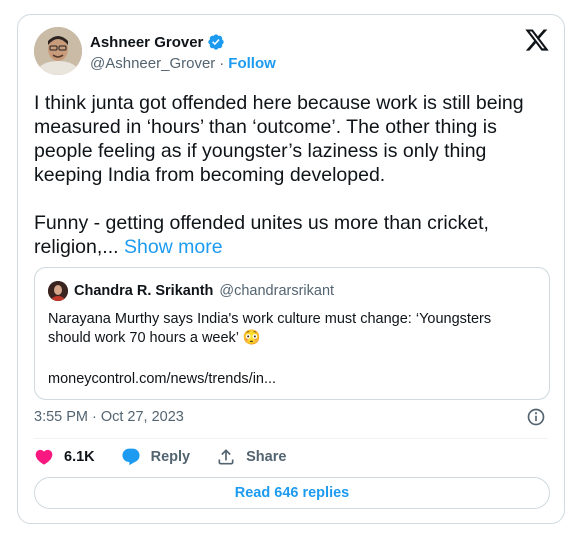 This screenshot has width=583, height=535. I want to click on like-button: 6.1K, so click(64, 457).